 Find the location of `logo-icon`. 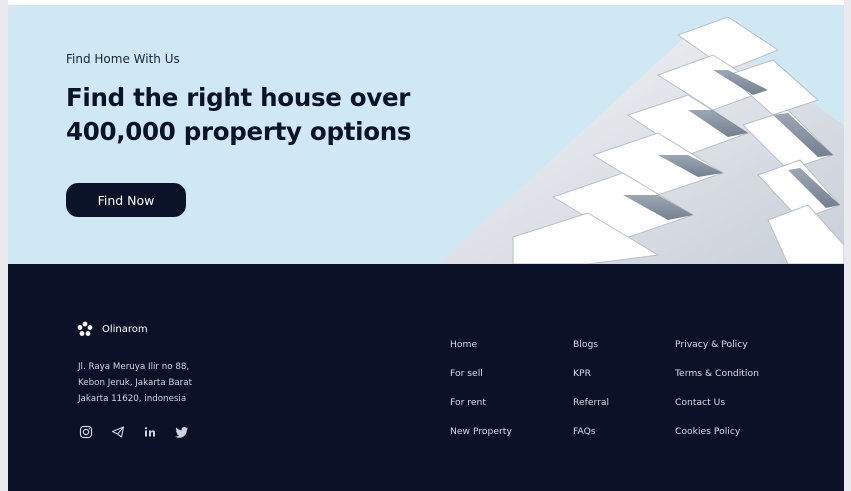

logo-icon is located at coordinates (85, 328).